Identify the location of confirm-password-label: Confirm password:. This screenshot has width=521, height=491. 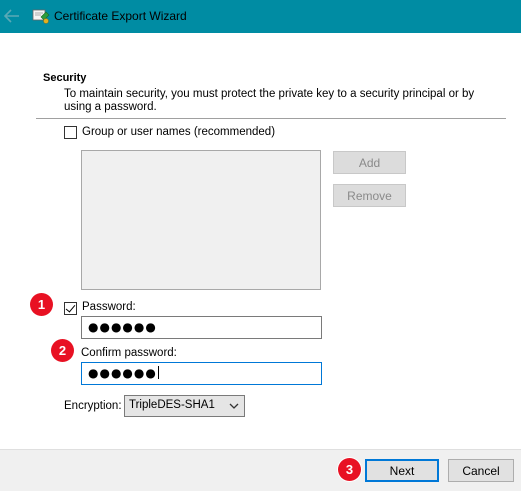
(129, 353).